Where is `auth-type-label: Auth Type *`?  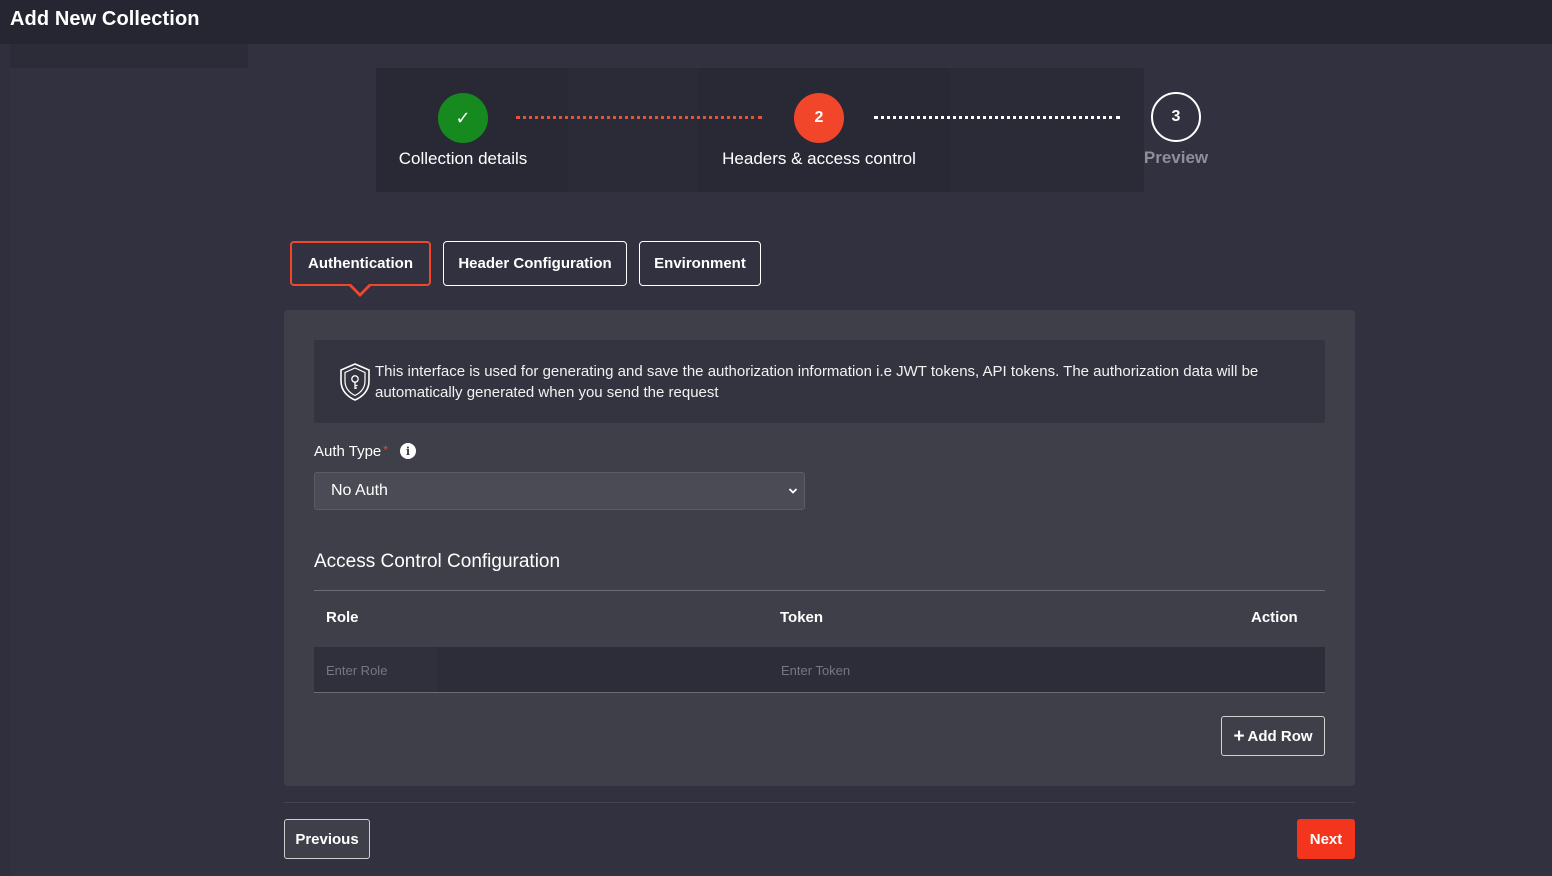
auth-type-label: Auth Type * is located at coordinates (351, 451).